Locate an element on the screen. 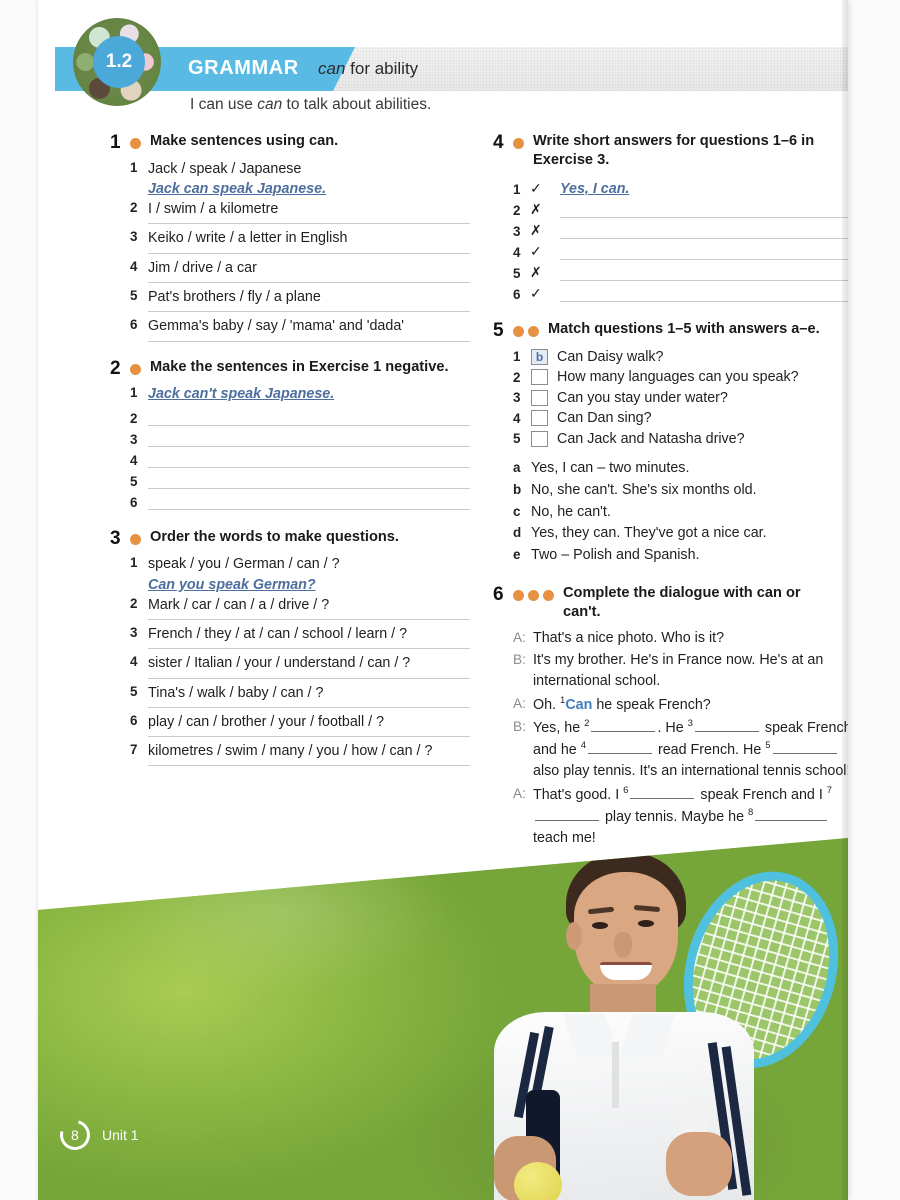 This screenshot has width=900, height=1200. answer-letter: c is located at coordinates (517, 511).